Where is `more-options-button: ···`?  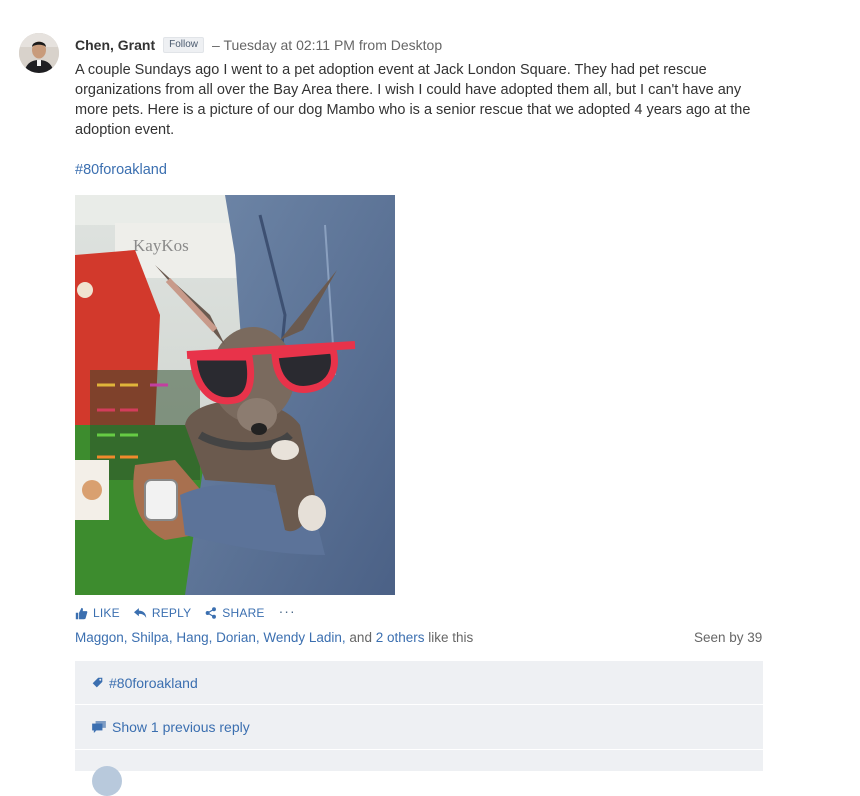
more-options-button: ··· is located at coordinates (287, 611).